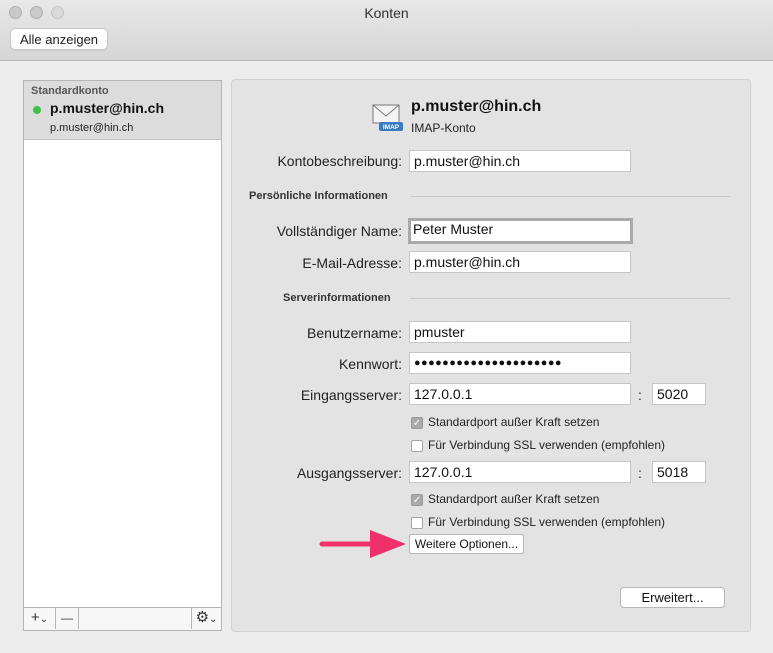 The image size is (773, 653). What do you see at coordinates (37, 110) in the screenshot?
I see `online-status-icon` at bounding box center [37, 110].